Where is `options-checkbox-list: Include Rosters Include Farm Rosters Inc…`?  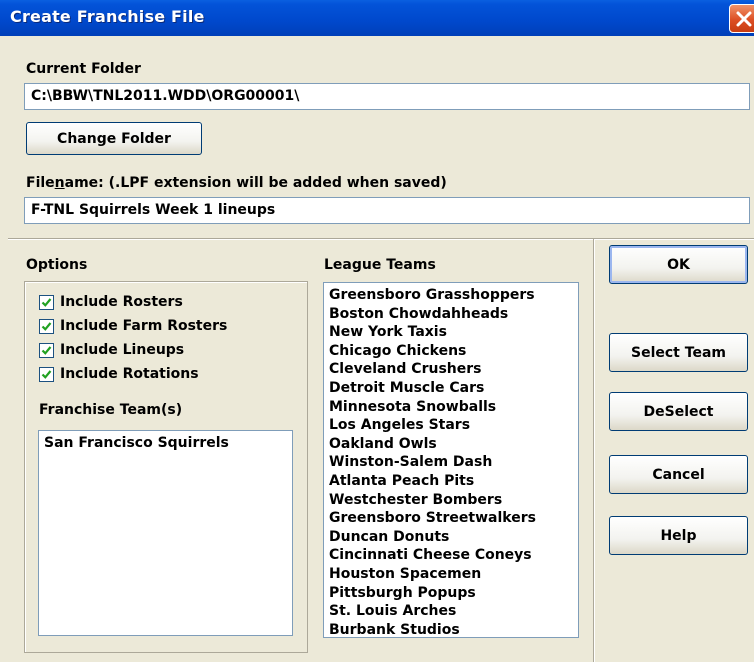
options-checkbox-list: Include Rosters Include Farm Rosters Inc… is located at coordinates (133, 338).